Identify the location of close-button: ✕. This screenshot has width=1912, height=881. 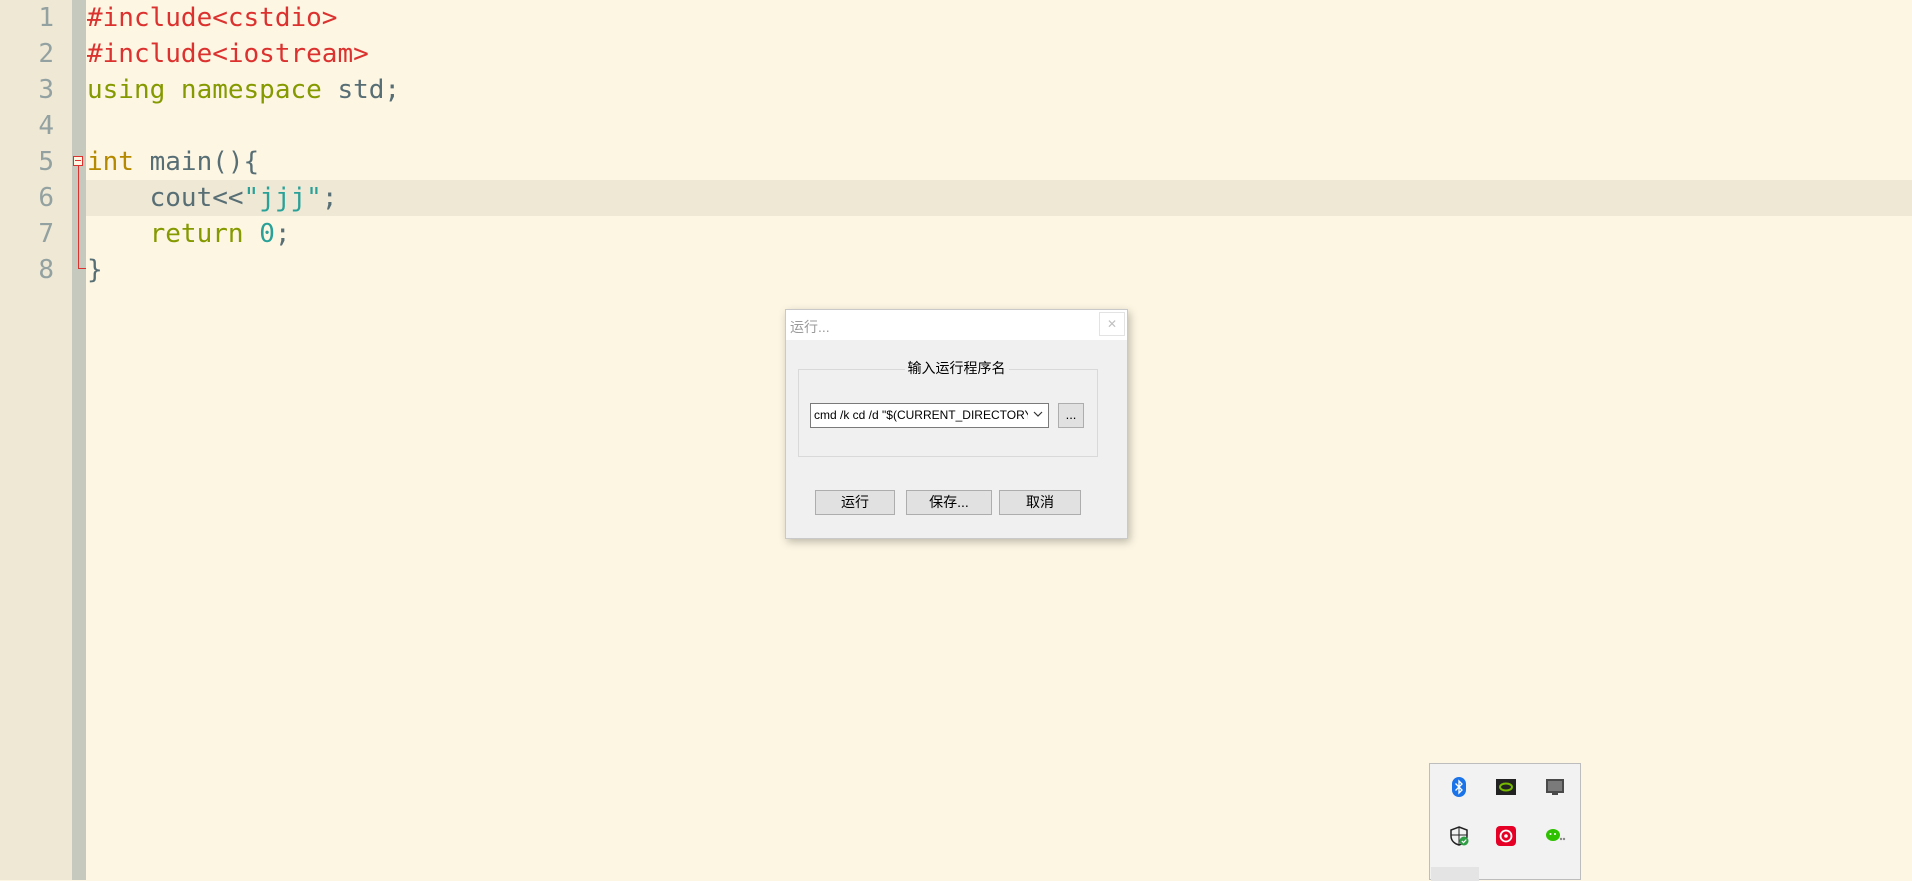
(1112, 324).